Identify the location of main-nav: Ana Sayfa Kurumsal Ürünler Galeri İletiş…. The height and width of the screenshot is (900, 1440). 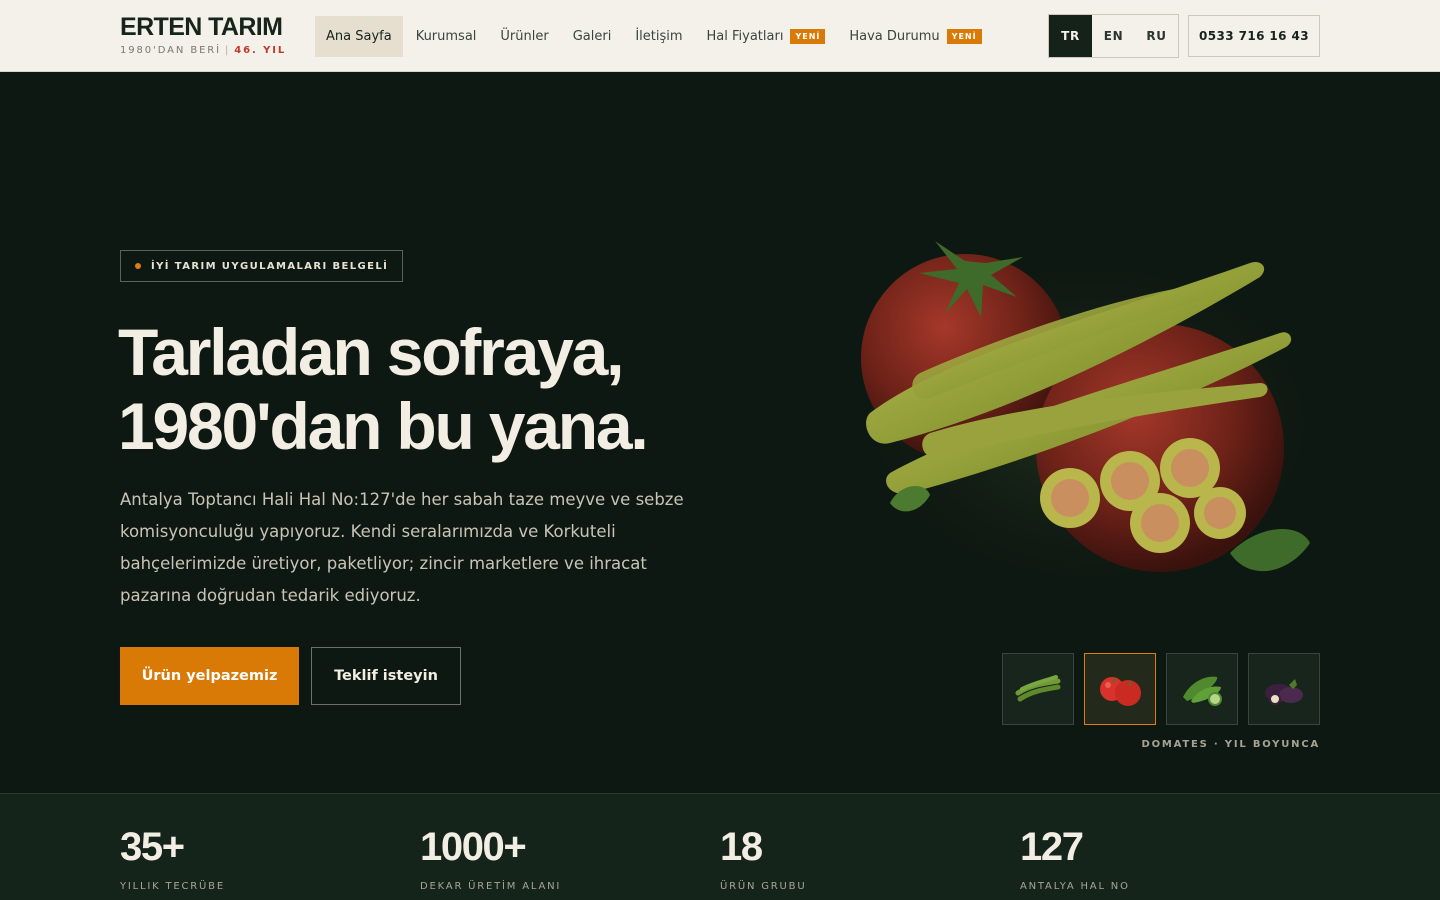
(655, 36).